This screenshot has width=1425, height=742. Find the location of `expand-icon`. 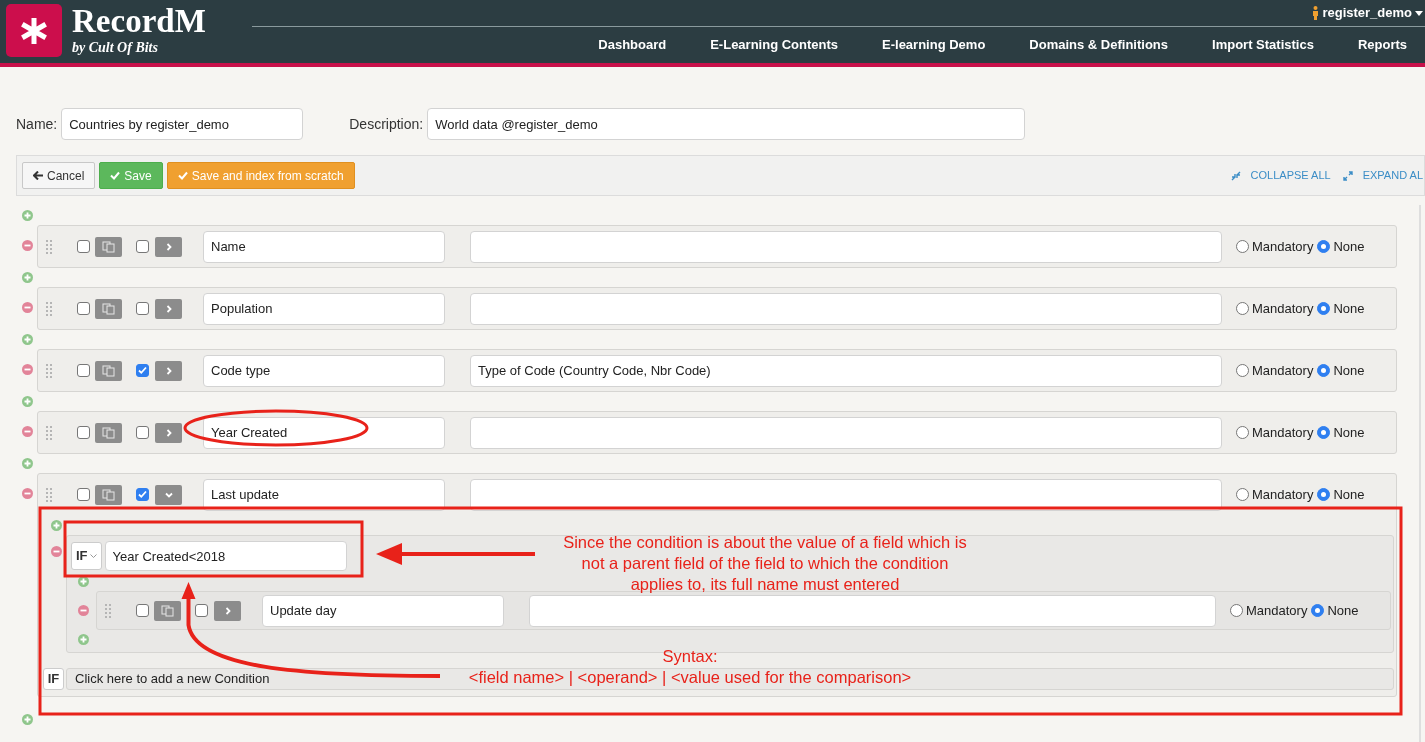

expand-icon is located at coordinates (1347, 175).